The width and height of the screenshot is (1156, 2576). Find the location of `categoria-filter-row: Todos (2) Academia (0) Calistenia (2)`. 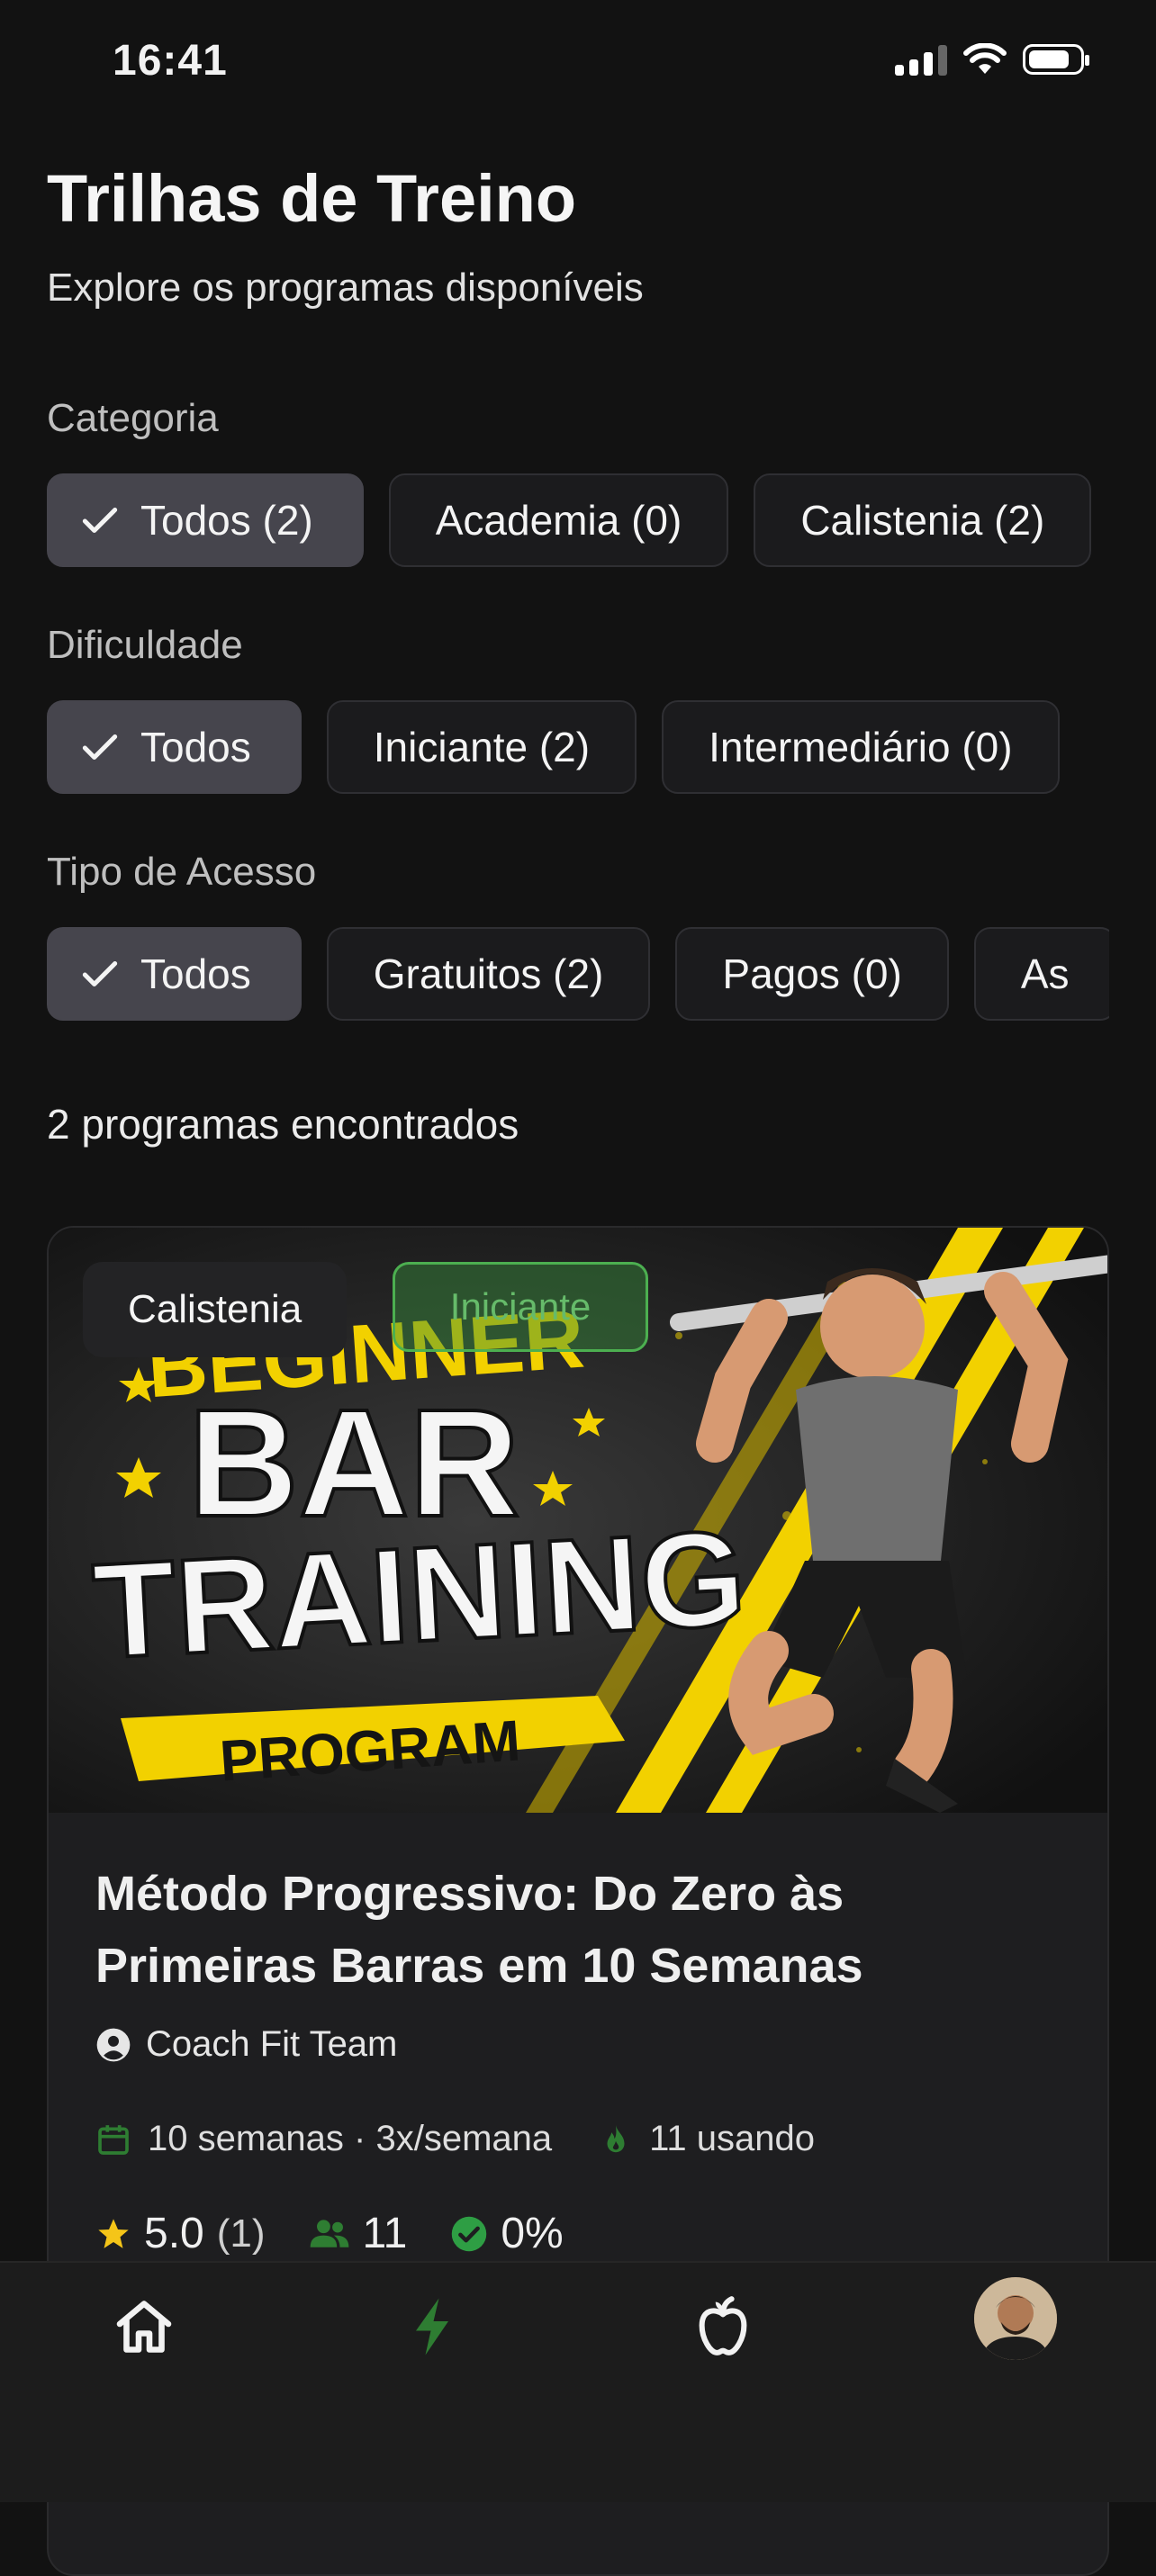

categoria-filter-row: Todos (2) Academia (0) Calistenia (2) is located at coordinates (578, 522).